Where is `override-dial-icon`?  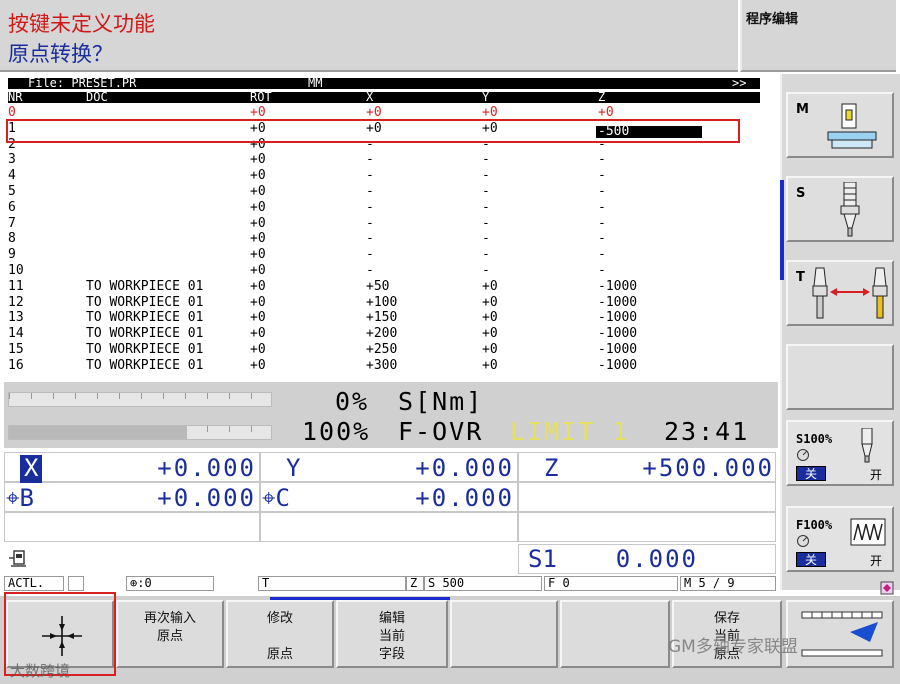 override-dial-icon is located at coordinates (803, 541).